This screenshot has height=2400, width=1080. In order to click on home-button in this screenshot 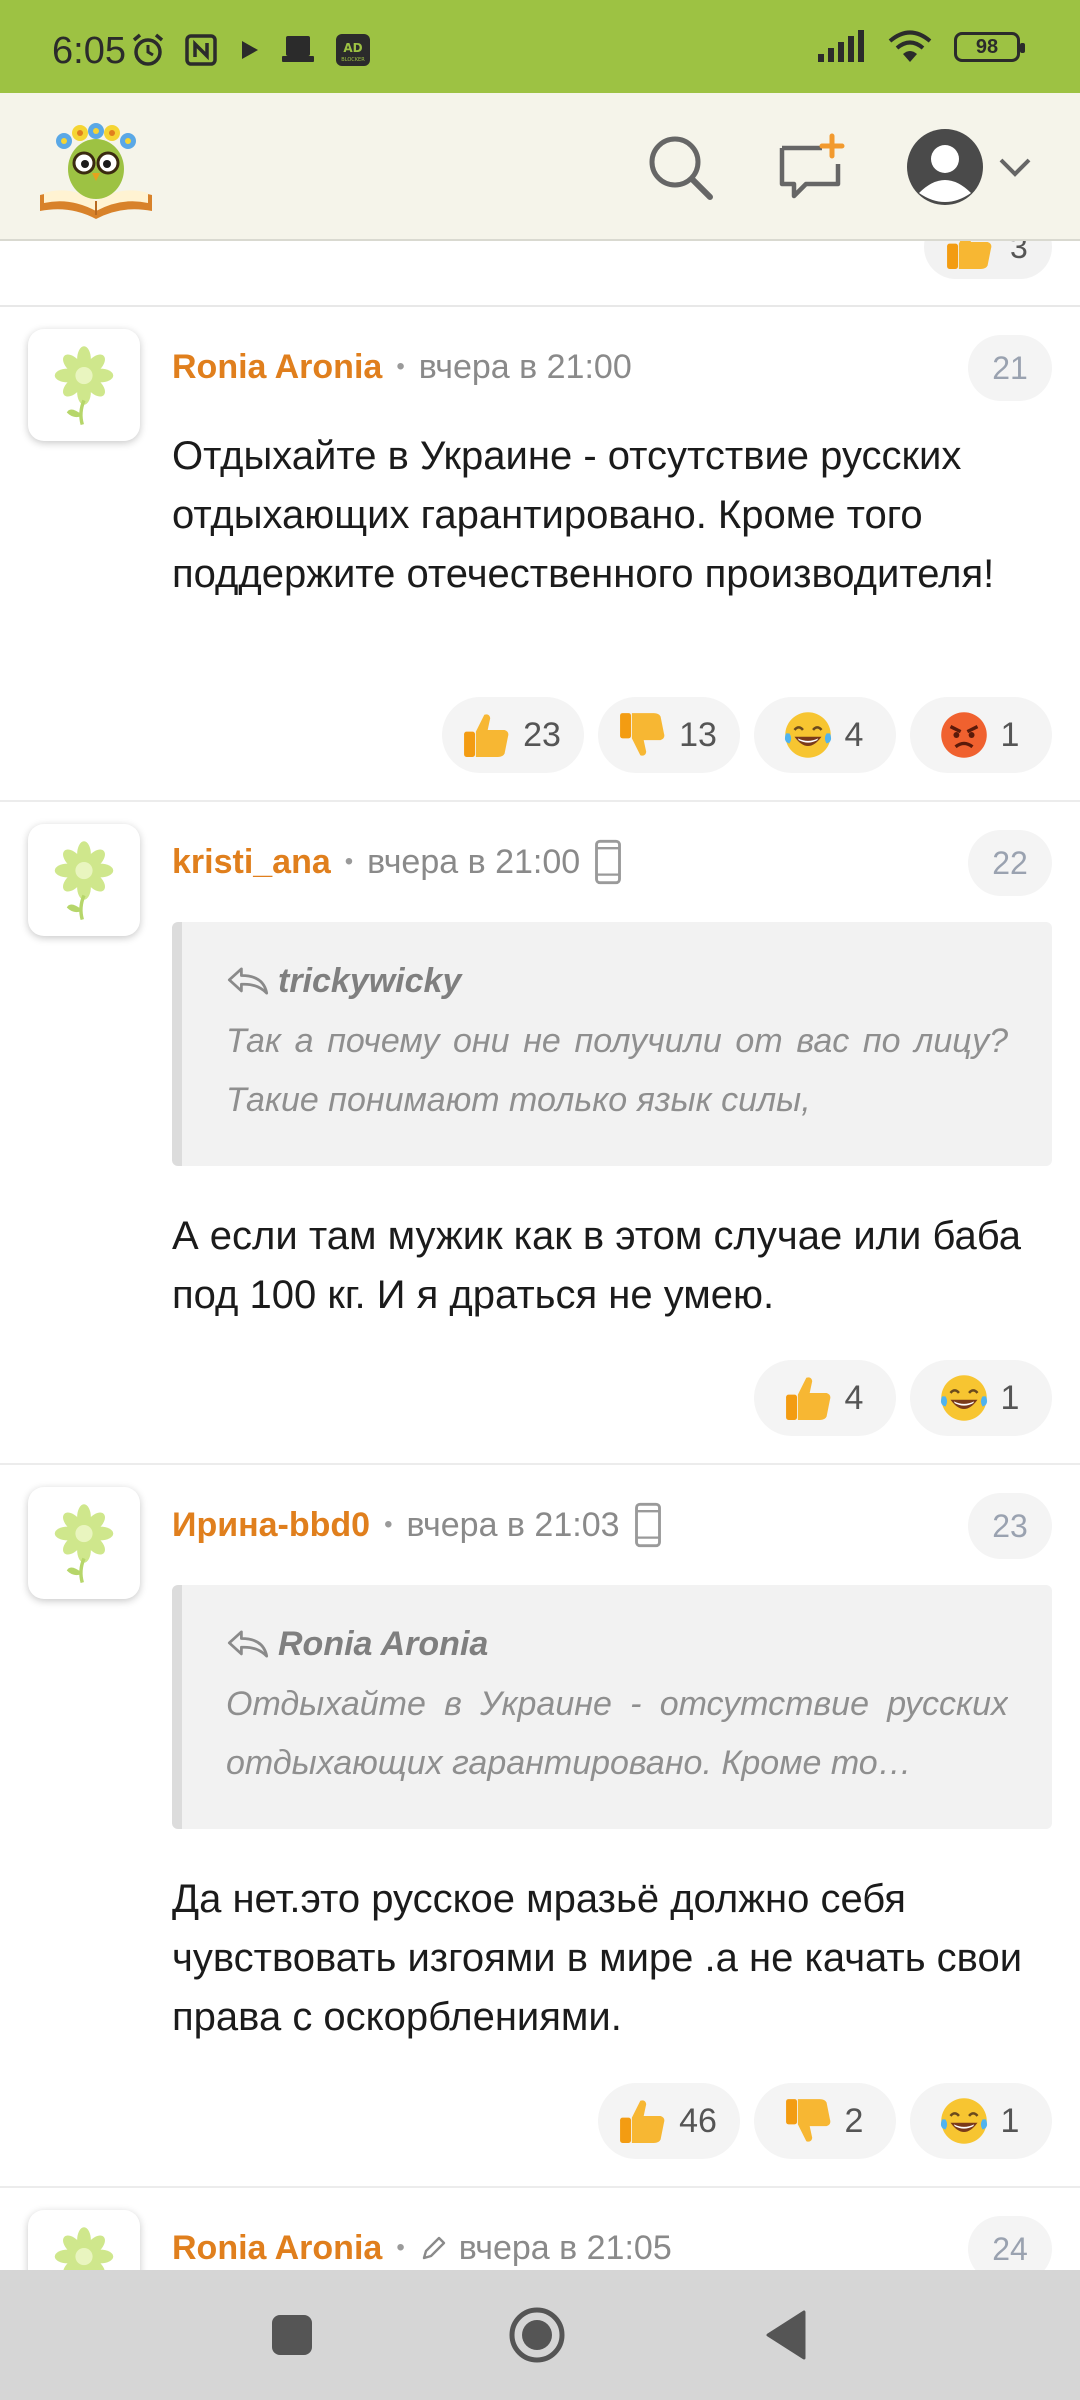, I will do `click(537, 2335)`.